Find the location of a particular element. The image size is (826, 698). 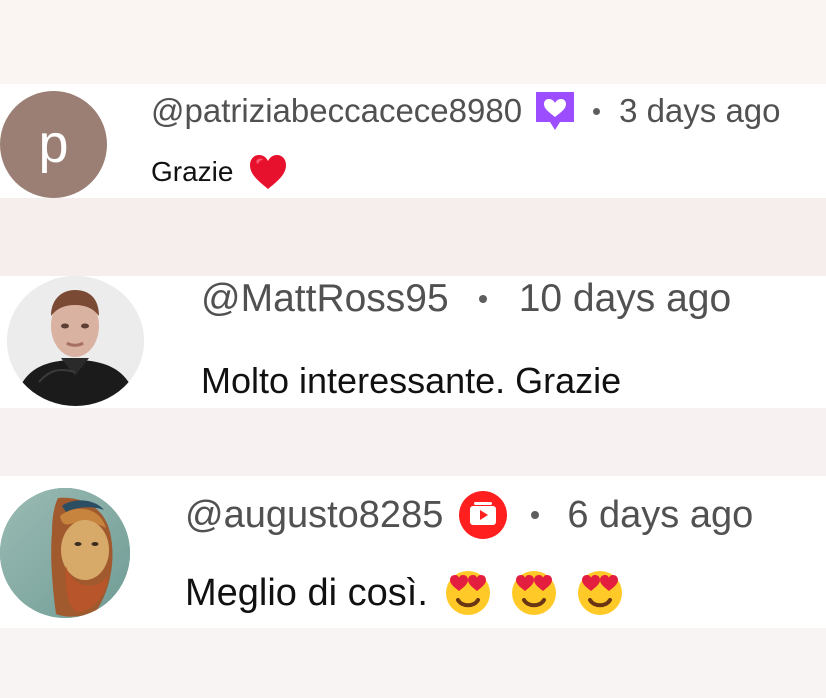

comment-username: @MattRoss95 is located at coordinates (325, 299).